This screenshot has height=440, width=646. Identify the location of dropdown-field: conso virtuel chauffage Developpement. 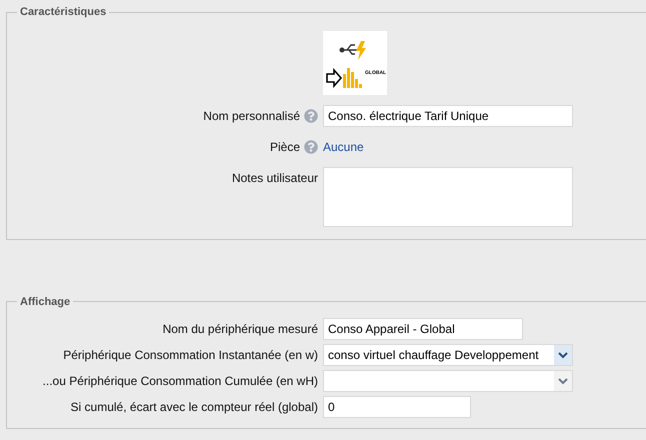
(448, 355).